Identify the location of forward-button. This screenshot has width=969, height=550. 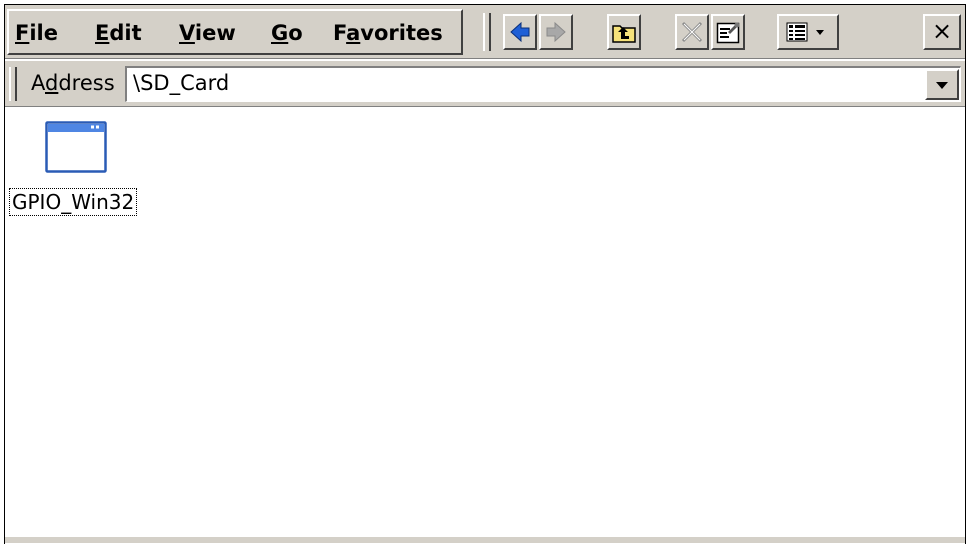
(556, 32).